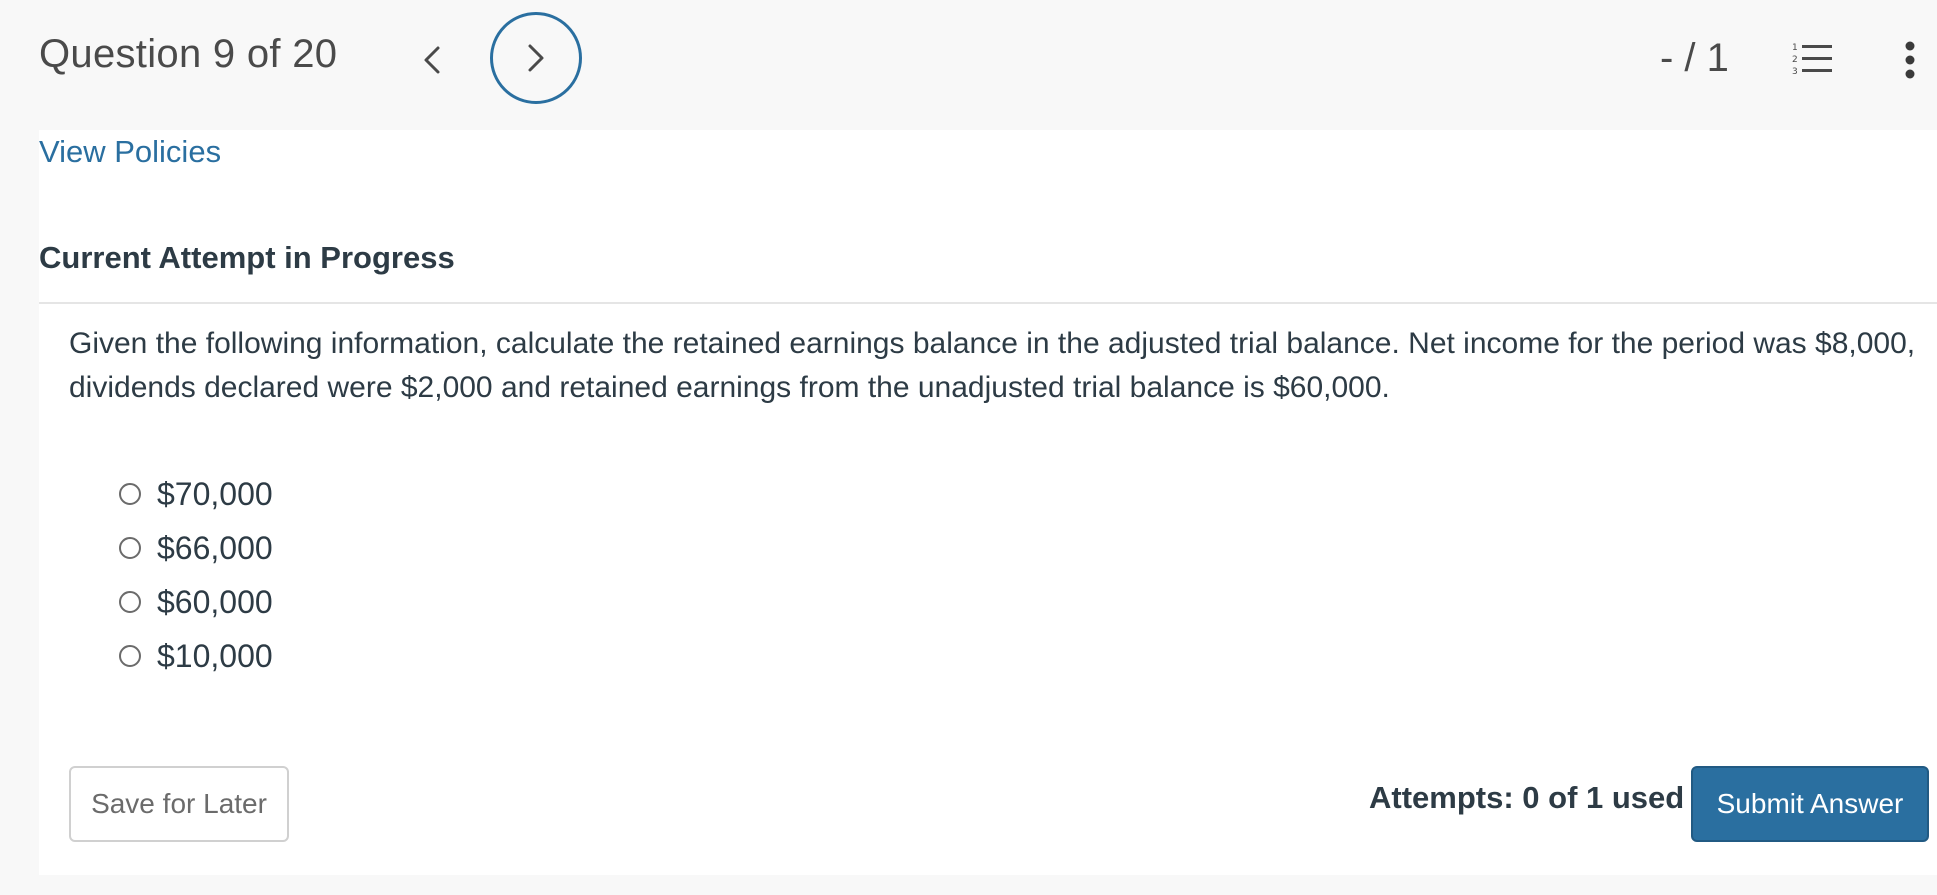 This screenshot has width=1937, height=895. Describe the element at coordinates (130, 152) in the screenshot. I see `view-policies-link: View Policies` at that location.